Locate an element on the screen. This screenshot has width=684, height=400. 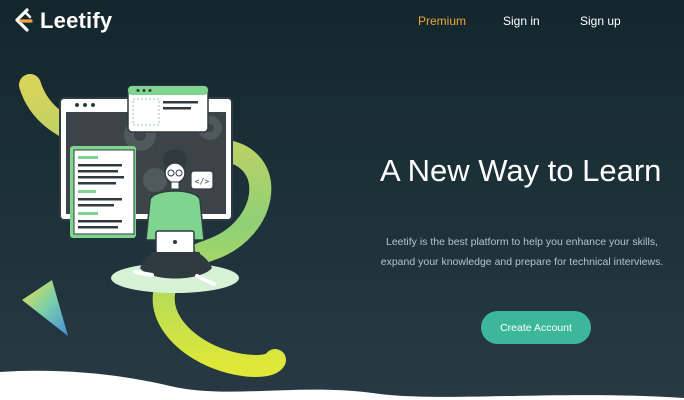
hero-headline: A New Way to Learn is located at coordinates (521, 170).